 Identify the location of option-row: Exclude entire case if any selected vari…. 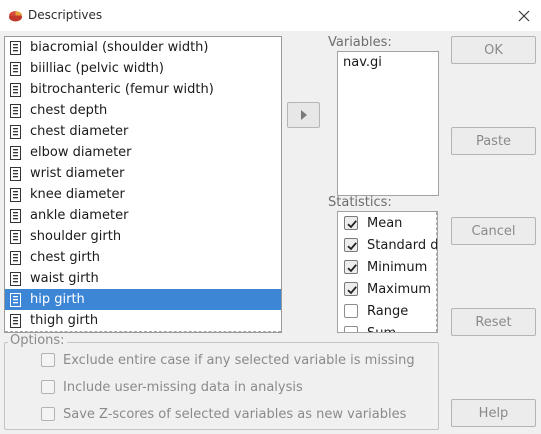
(228, 360).